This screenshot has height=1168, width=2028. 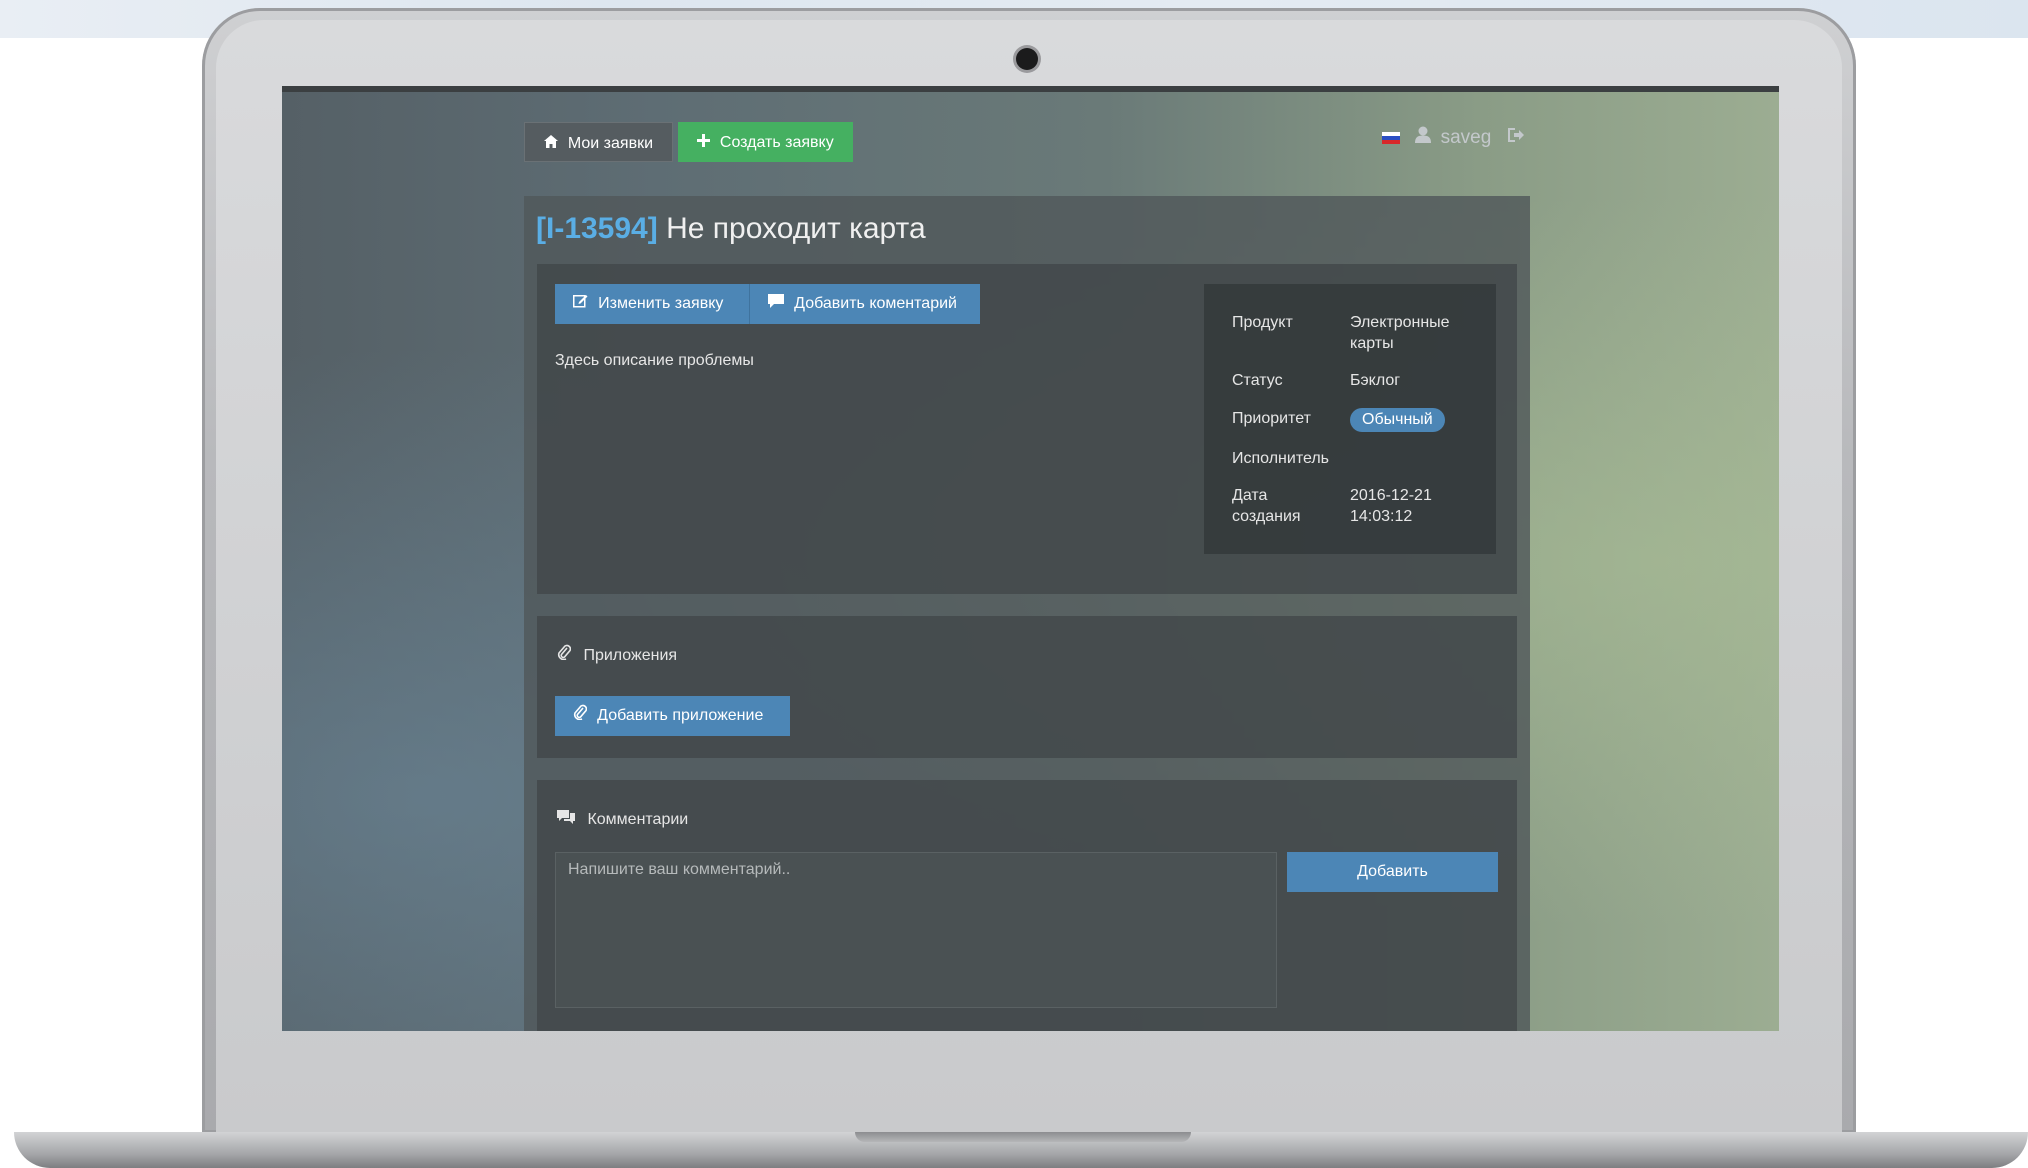 I want to click on comments-heading-label: Комментарии, so click(x=638, y=819).